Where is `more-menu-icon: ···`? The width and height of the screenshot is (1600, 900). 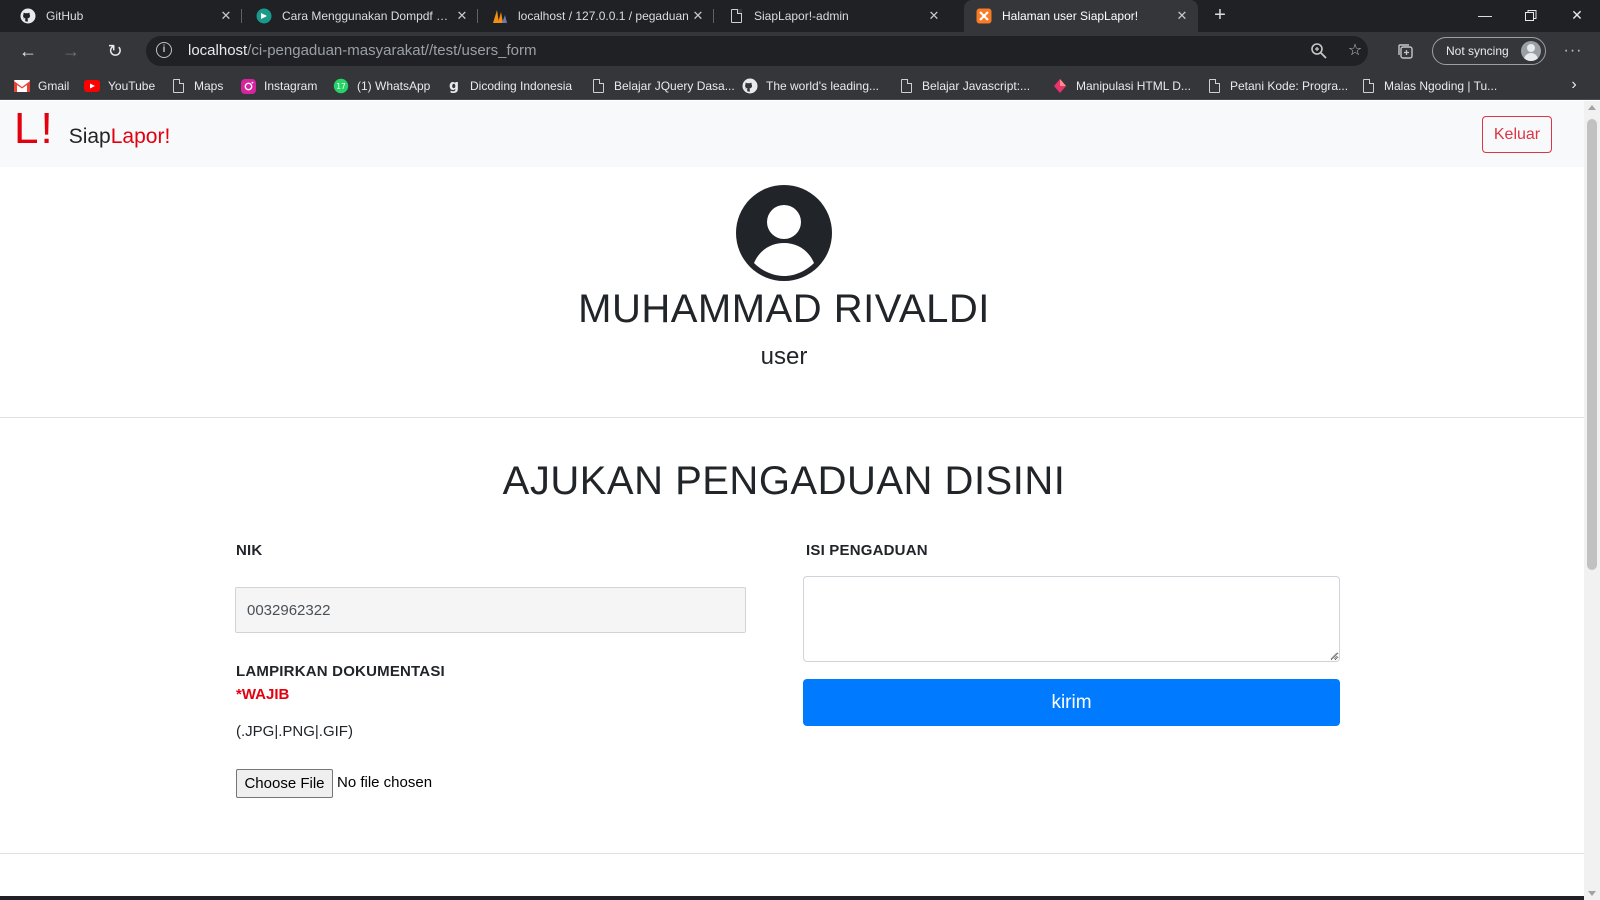
more-menu-icon: ··· is located at coordinates (1573, 51).